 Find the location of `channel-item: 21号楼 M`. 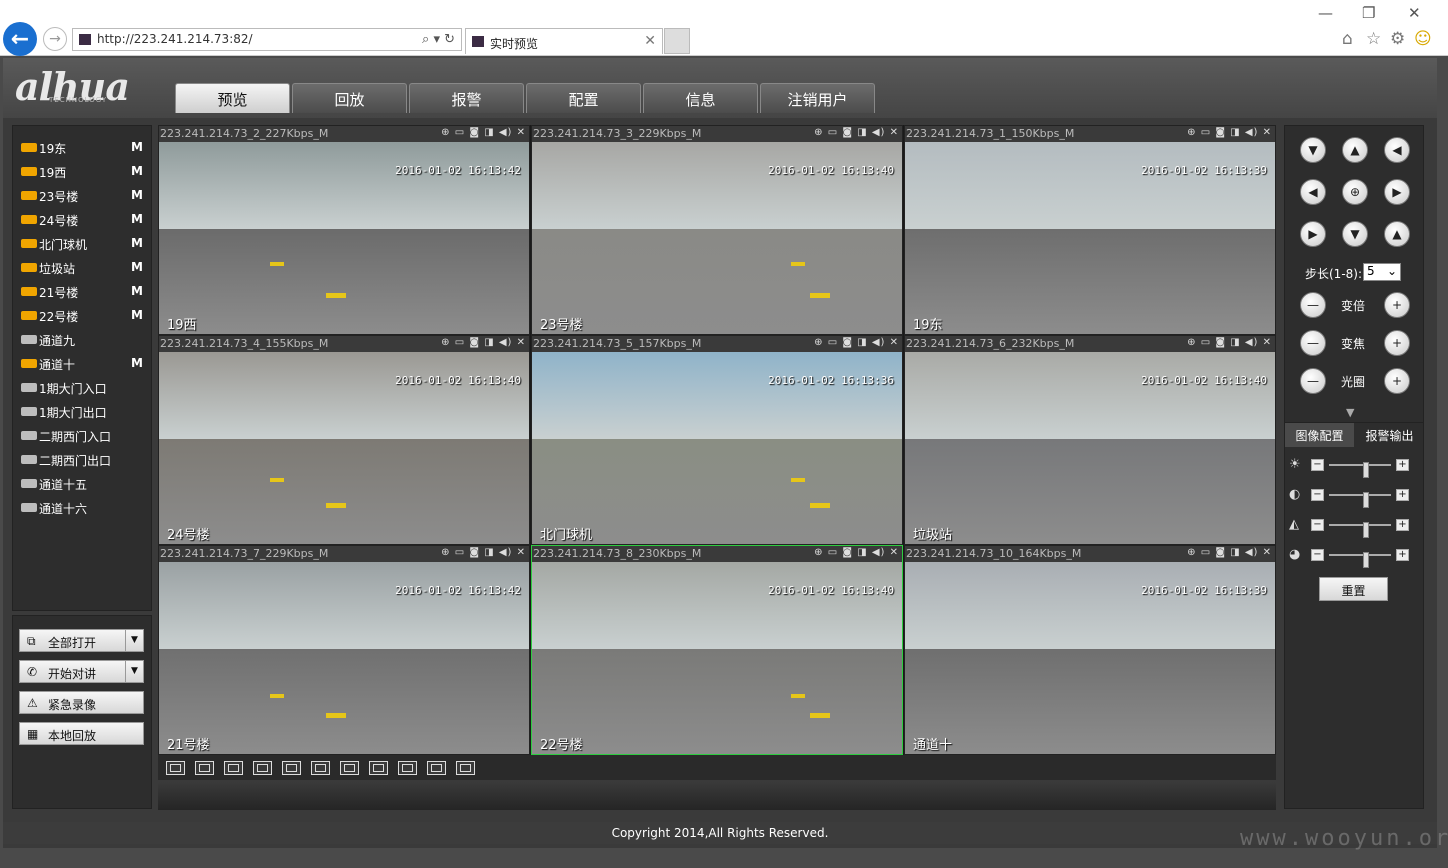

channel-item: 21号楼 M is located at coordinates (83, 292).